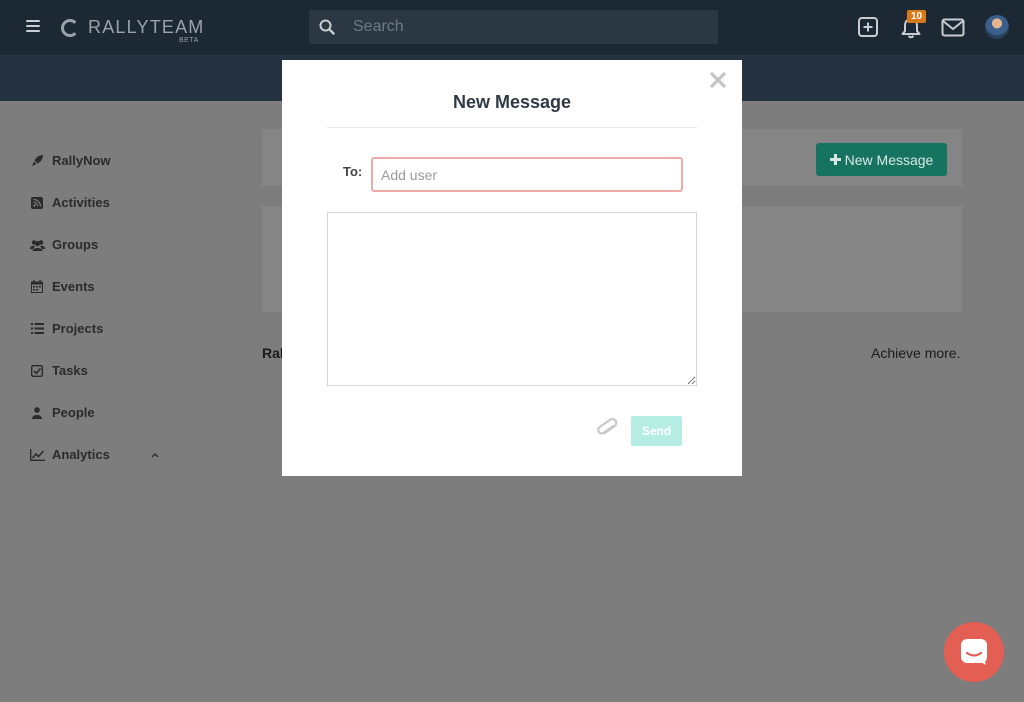  I want to click on sidebar-item-people: People, so click(62, 412).